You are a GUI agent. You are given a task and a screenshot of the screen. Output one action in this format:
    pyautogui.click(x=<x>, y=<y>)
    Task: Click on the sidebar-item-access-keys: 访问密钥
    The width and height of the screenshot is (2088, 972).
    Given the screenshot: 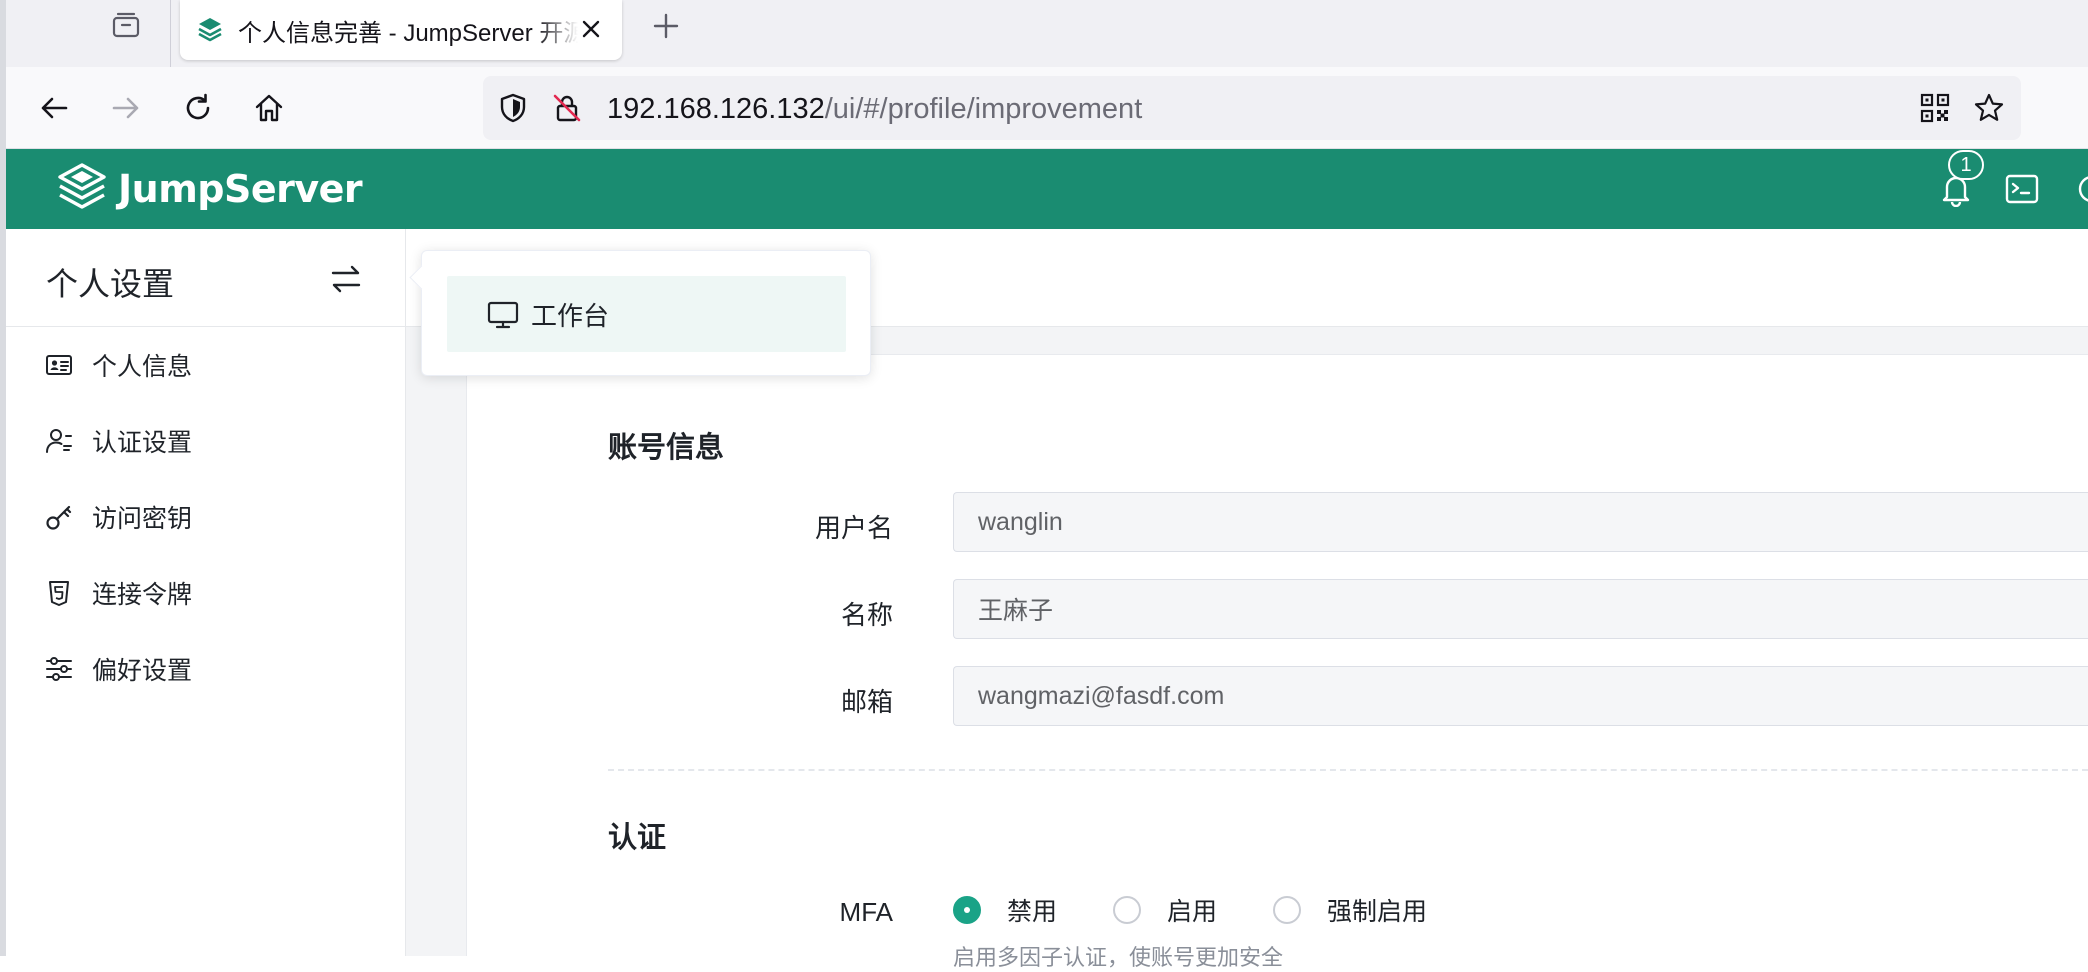 What is the action you would take?
    pyautogui.click(x=203, y=517)
    